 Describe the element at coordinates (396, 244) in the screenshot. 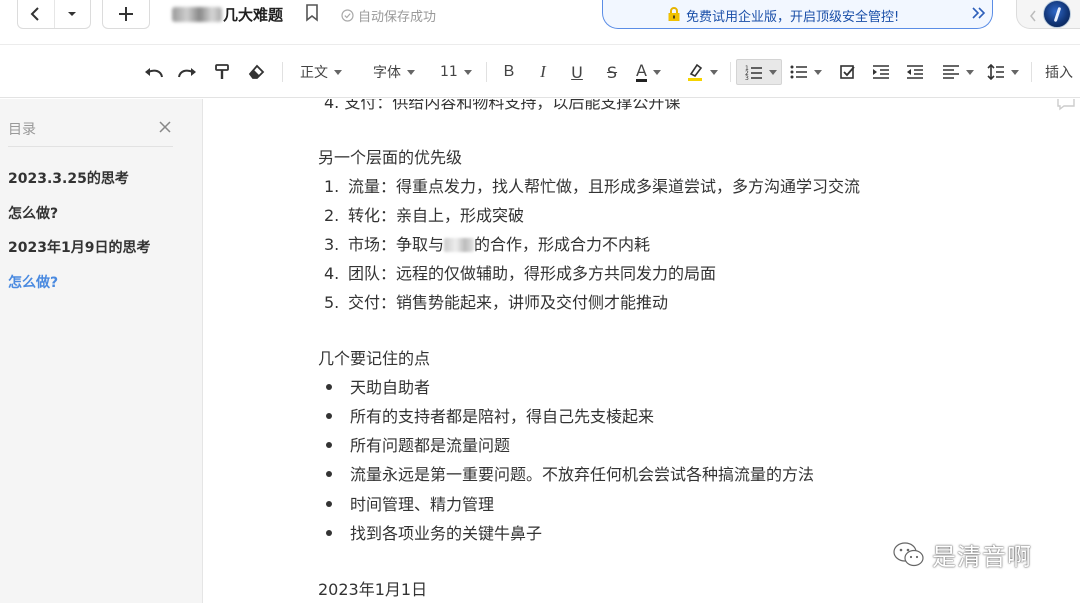

I see `list-item-text-before: 市场：争取与` at that location.